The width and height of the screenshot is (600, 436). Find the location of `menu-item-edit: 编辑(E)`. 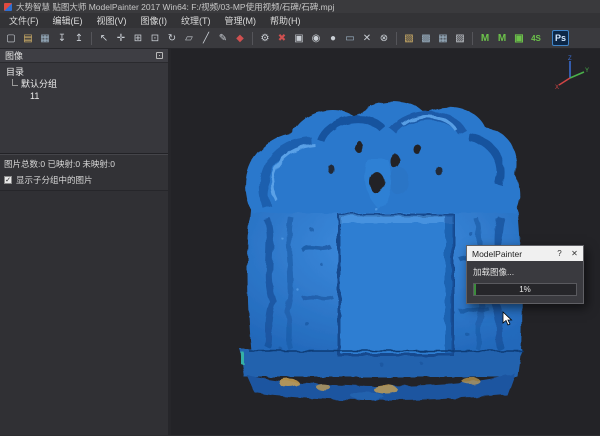

menu-item-edit: 编辑(E) is located at coordinates (68, 20).